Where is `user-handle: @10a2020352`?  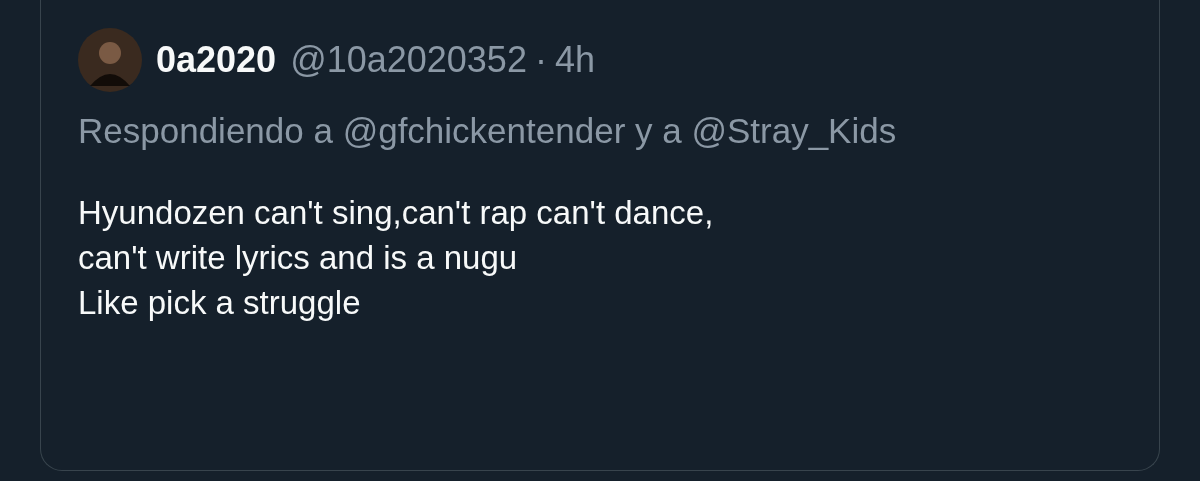 user-handle: @10a2020352 is located at coordinates (408, 60).